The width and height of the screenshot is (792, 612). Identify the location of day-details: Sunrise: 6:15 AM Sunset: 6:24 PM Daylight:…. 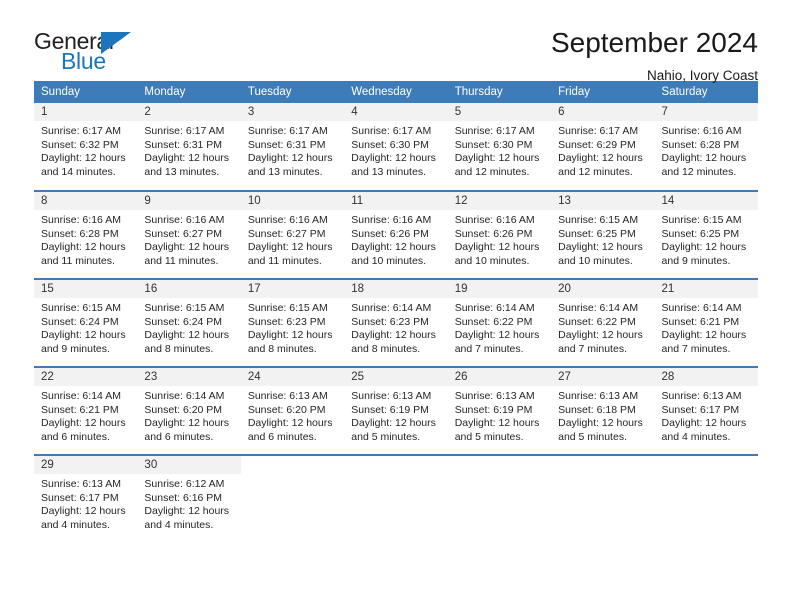
(188, 327).